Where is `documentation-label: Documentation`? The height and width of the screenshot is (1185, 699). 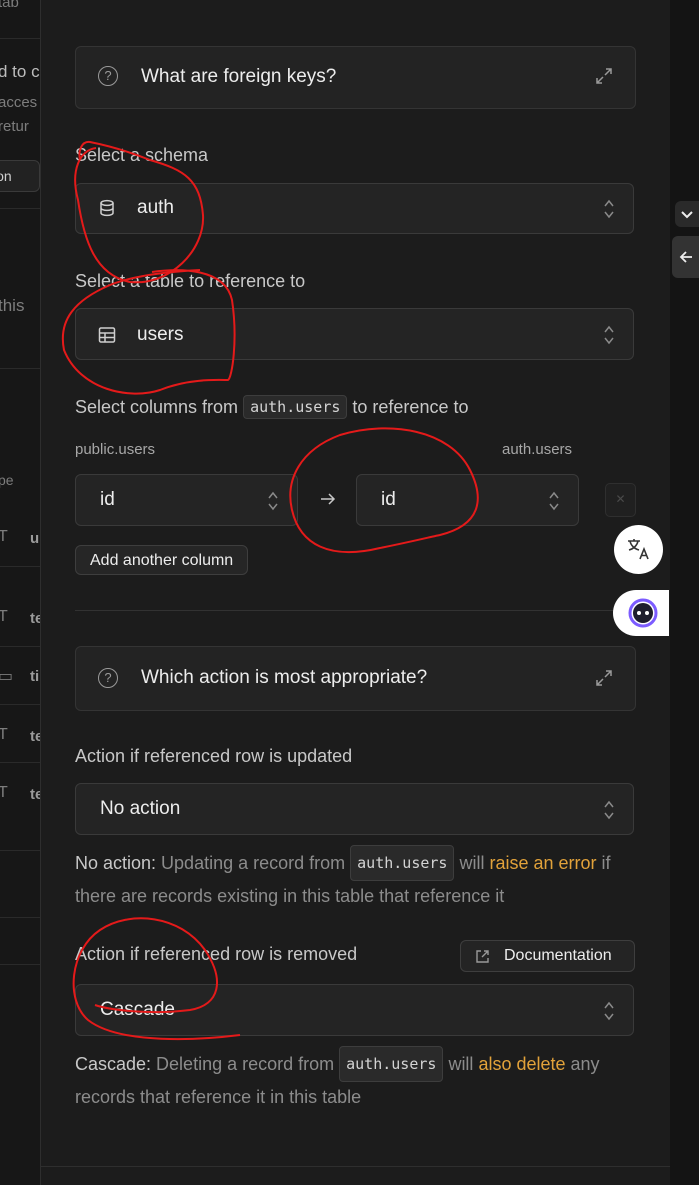
documentation-label: Documentation is located at coordinates (558, 955).